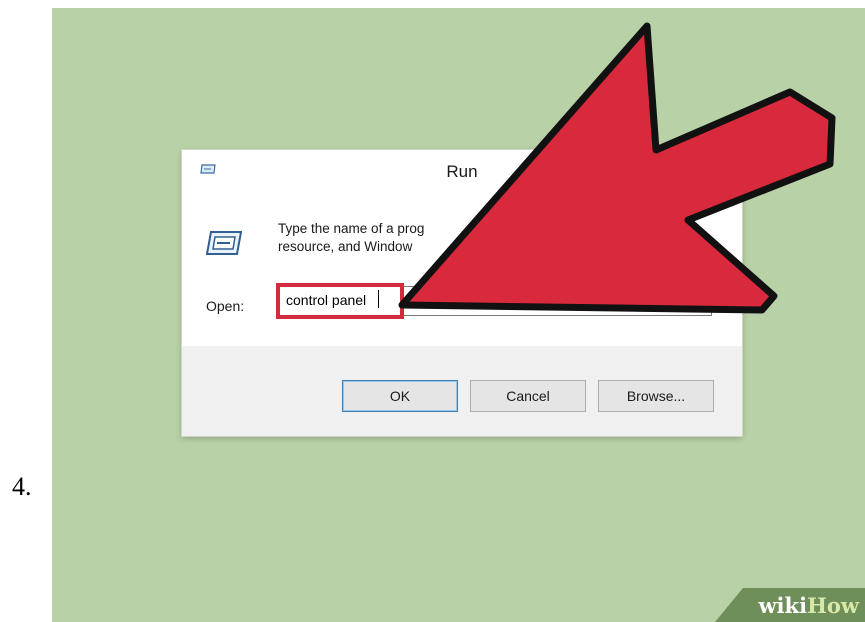 The width and height of the screenshot is (865, 622). I want to click on wikihow-logo-part-2: How, so click(833, 605).